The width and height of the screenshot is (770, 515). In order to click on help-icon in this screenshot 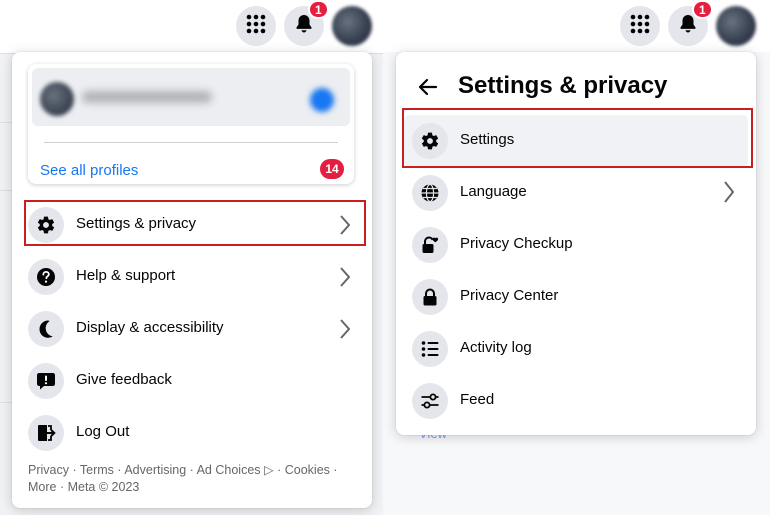, I will do `click(46, 277)`.